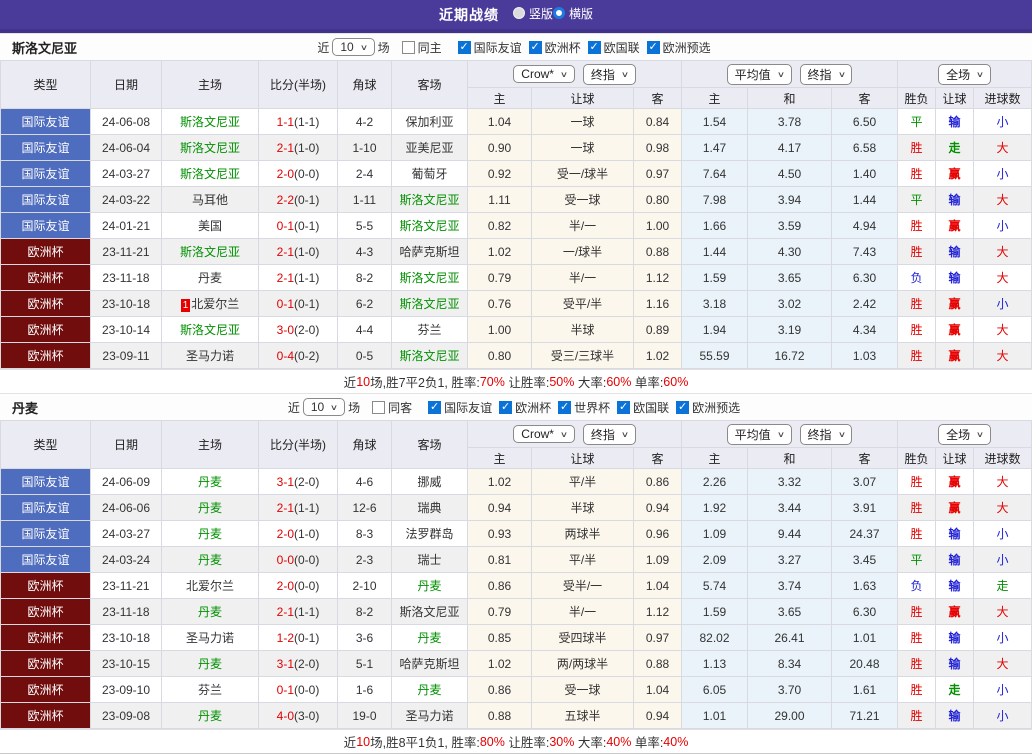 The width and height of the screenshot is (1032, 754). Describe the element at coordinates (25, 408) in the screenshot. I see `team-name: 丹麦` at that location.